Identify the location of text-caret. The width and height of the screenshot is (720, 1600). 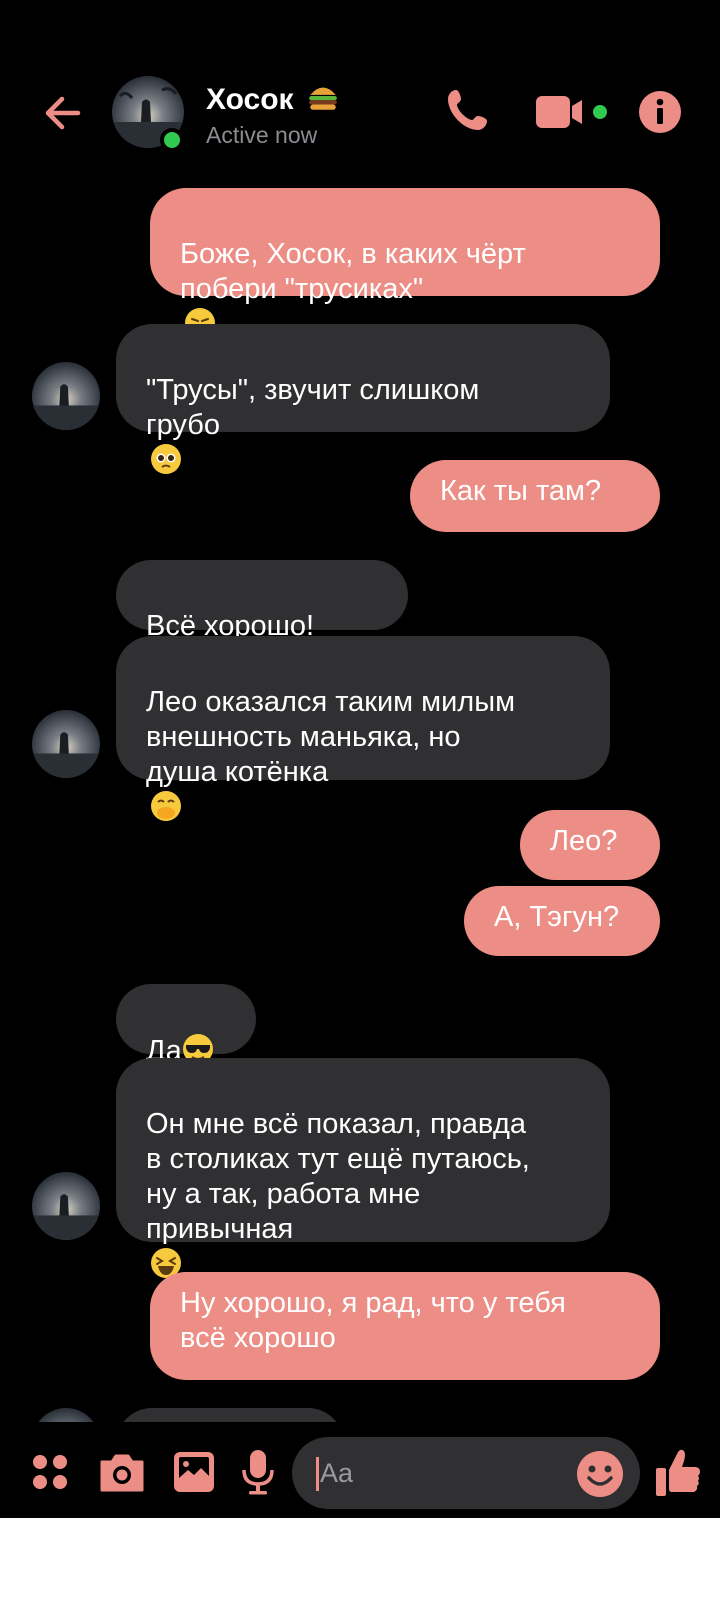
(317, 1474).